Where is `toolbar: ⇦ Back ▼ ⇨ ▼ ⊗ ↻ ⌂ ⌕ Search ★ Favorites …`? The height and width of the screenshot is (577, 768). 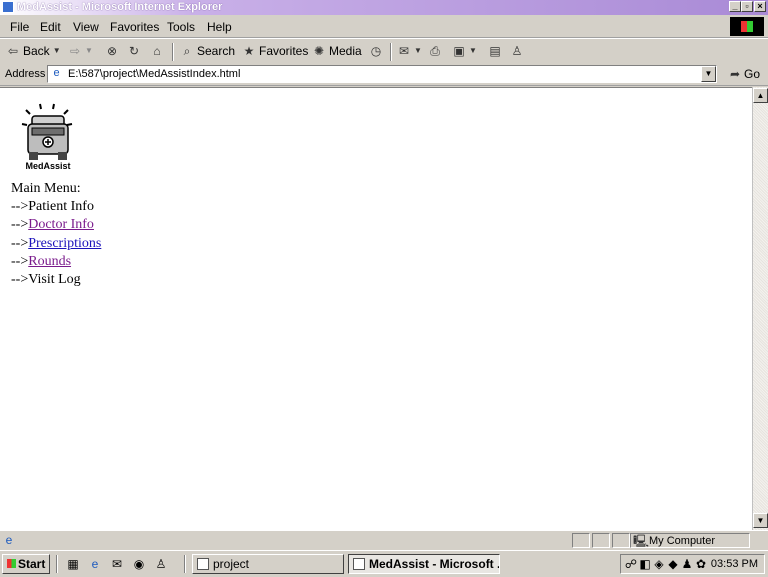
toolbar: ⇦ Back ▼ ⇨ ▼ ⊗ ↻ ⌂ ⌕ Search ★ Favorites … is located at coordinates (384, 51).